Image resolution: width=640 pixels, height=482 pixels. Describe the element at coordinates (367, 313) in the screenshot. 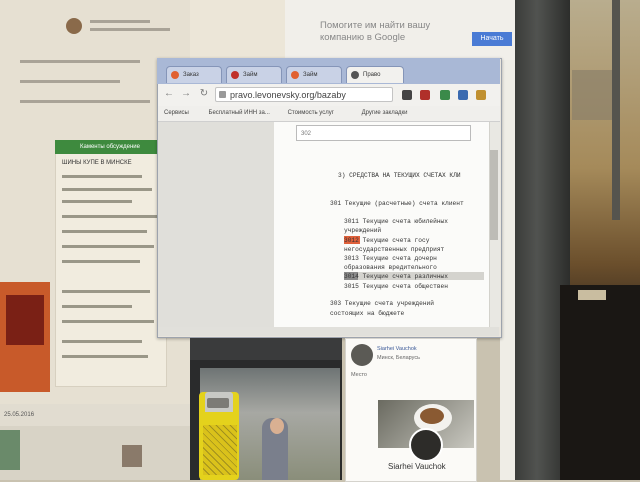

I see `document-line: состоящих на бюджете` at that location.